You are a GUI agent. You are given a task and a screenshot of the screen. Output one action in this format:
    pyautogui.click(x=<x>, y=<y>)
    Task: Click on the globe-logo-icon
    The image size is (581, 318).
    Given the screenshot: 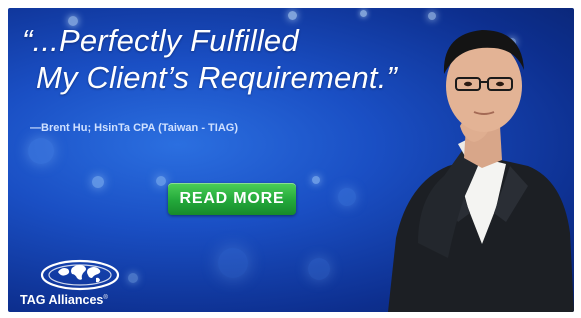 What is the action you would take?
    pyautogui.click(x=80, y=275)
    